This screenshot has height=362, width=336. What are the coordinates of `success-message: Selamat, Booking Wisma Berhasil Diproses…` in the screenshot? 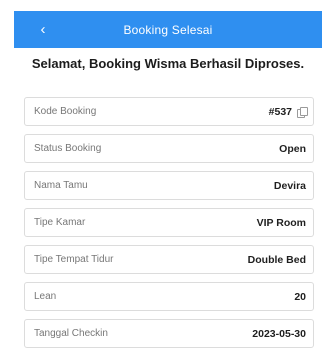 It's located at (168, 63).